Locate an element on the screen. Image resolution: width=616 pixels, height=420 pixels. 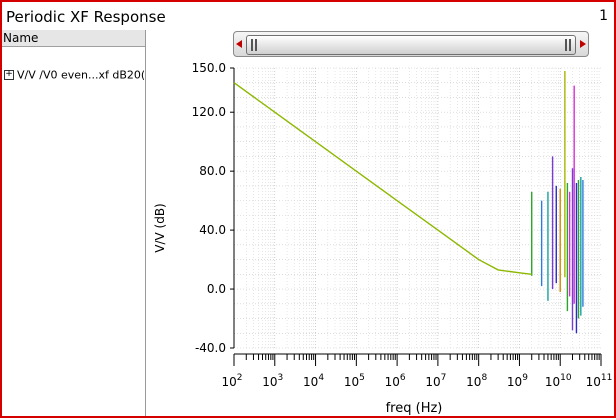
y-tick-label: 150.0 is located at coordinates (209, 68).